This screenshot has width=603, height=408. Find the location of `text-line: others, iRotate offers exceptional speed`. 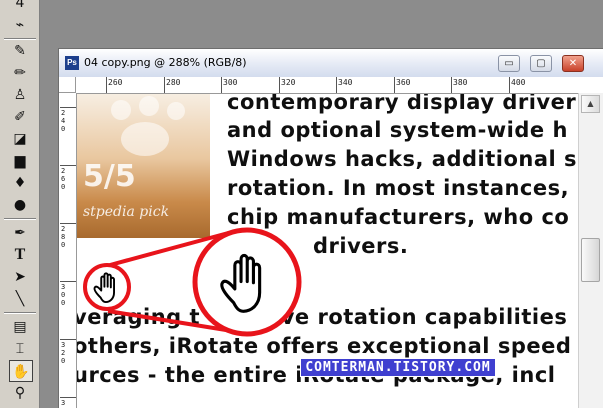

text-line: others, iRotate offers exceptional speed is located at coordinates (324, 346).